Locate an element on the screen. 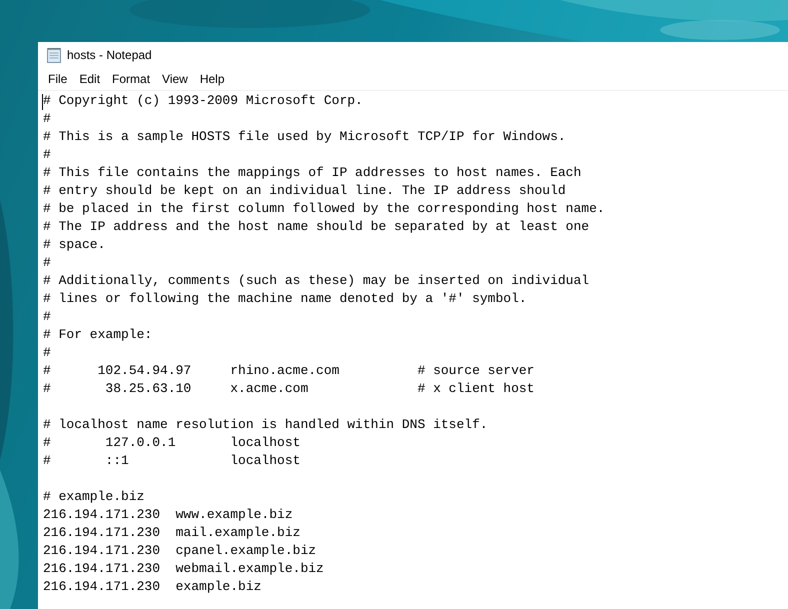 The image size is (788, 609). menu-item: Format is located at coordinates (131, 79).